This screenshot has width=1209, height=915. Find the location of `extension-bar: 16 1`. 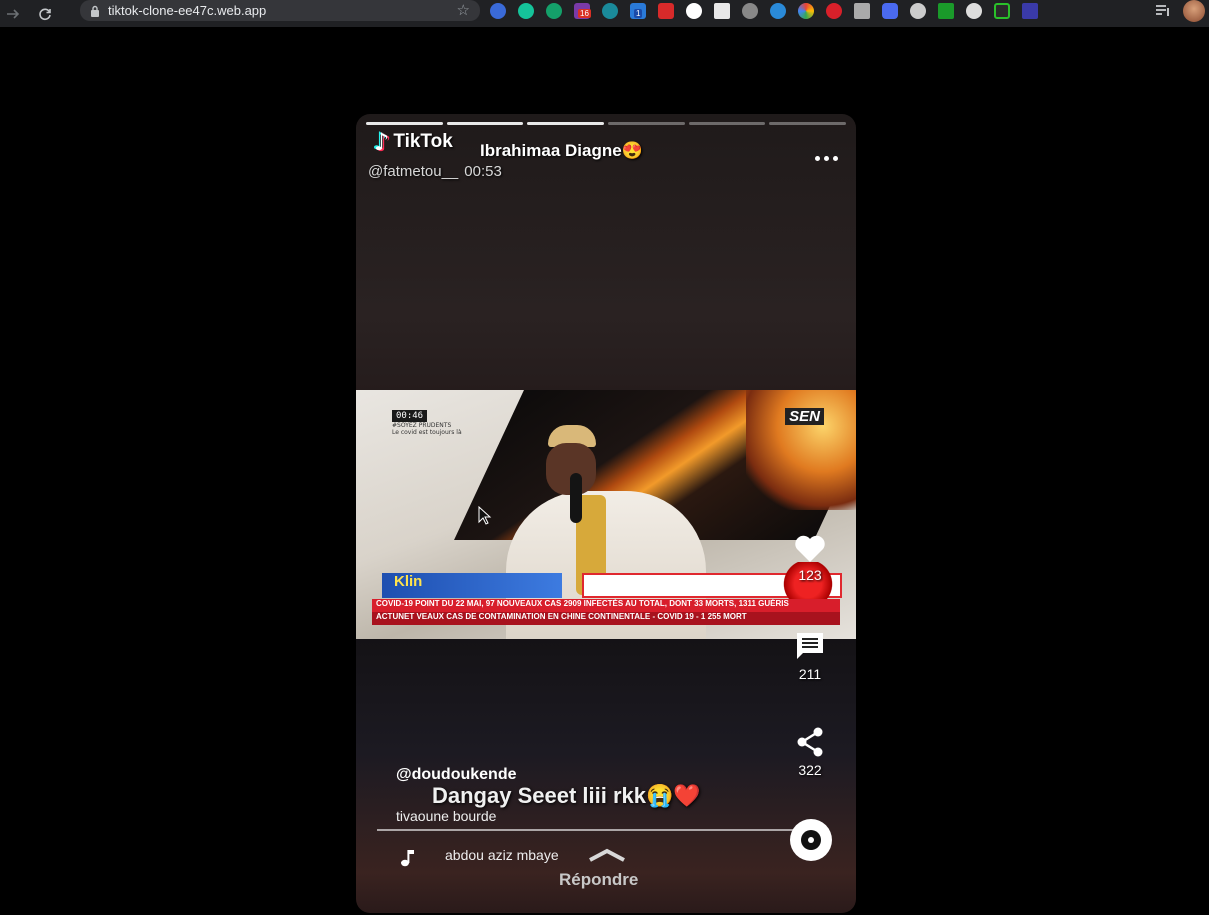

extension-bar: 16 1 is located at coordinates (764, 10).